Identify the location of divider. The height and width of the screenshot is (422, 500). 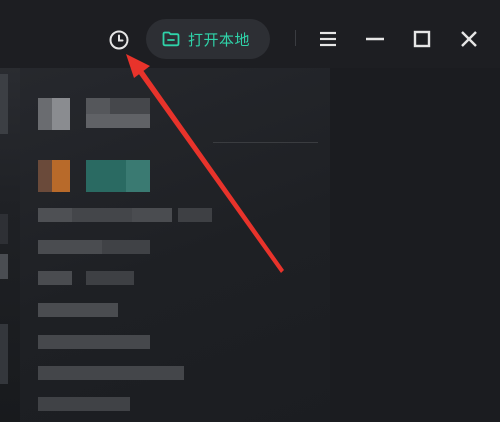
(265, 142).